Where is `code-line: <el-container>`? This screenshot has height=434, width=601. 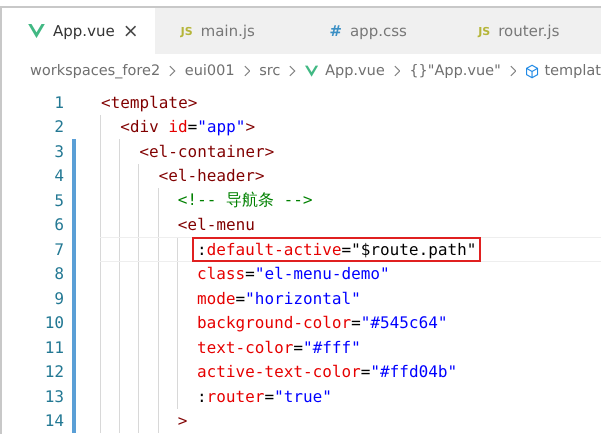
code-line: <el-container> is located at coordinates (207, 151).